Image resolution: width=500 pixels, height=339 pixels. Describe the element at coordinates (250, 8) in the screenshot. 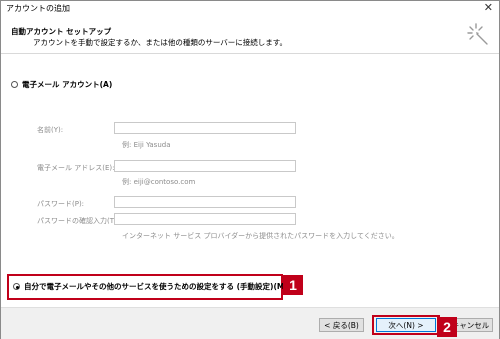

I see `title-bar: アカウントの追加 ✕` at that location.